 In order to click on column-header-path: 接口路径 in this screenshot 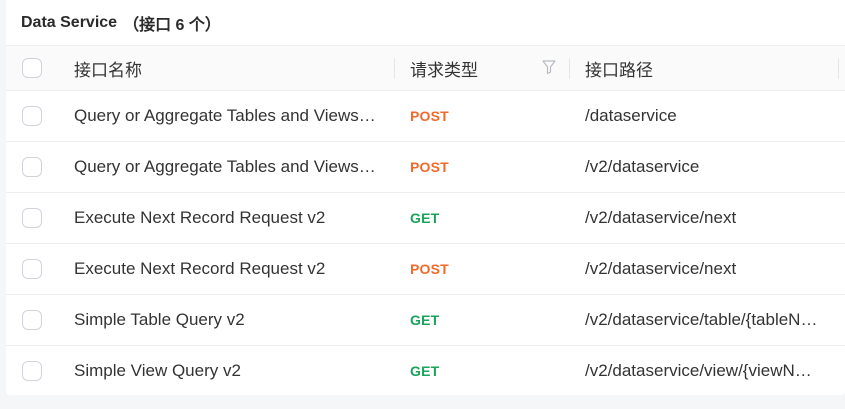, I will do `click(715, 68)`.